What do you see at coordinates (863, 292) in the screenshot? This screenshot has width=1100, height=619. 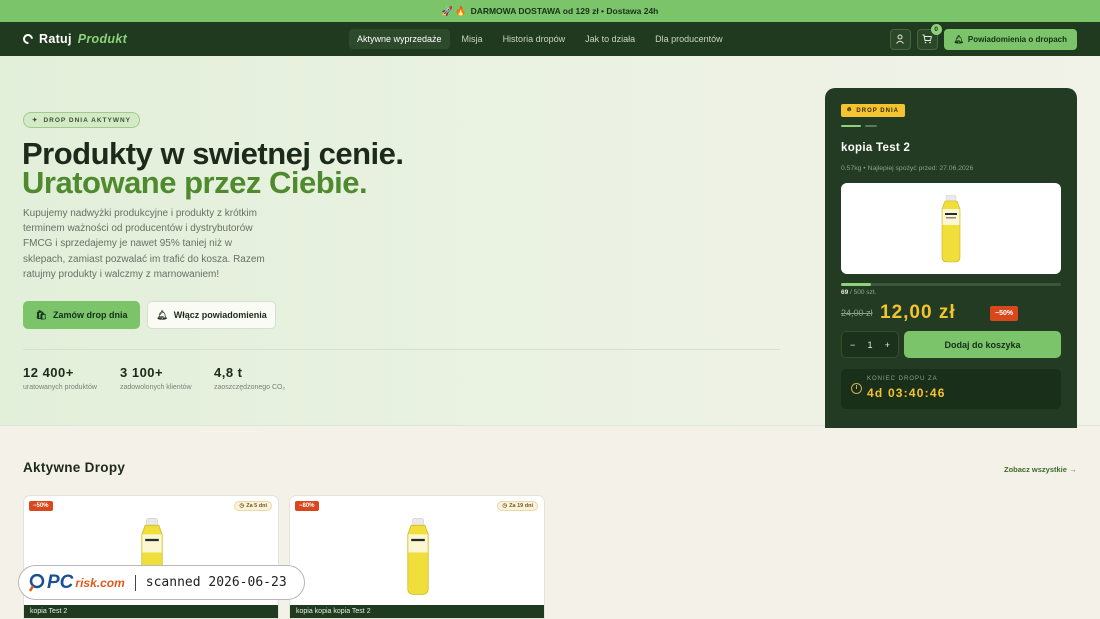 I see `stock-total: / 500 szt.` at bounding box center [863, 292].